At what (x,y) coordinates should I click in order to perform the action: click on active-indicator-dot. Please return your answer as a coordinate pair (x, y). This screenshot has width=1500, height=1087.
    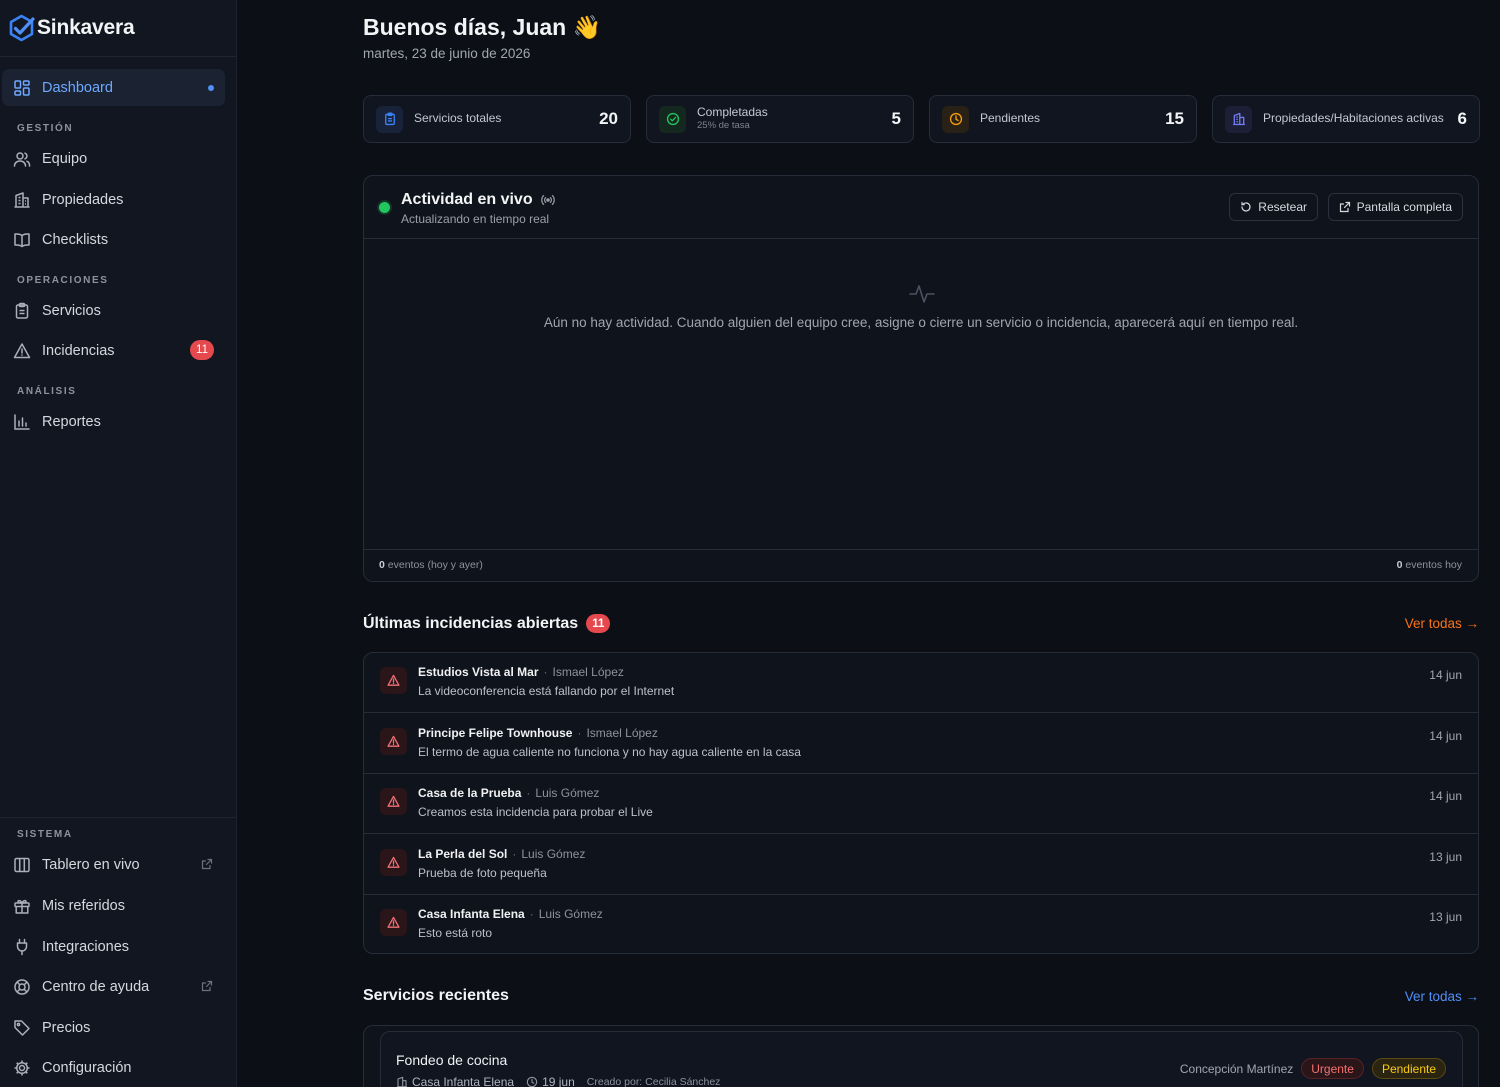
    Looking at the image, I should click on (211, 88).